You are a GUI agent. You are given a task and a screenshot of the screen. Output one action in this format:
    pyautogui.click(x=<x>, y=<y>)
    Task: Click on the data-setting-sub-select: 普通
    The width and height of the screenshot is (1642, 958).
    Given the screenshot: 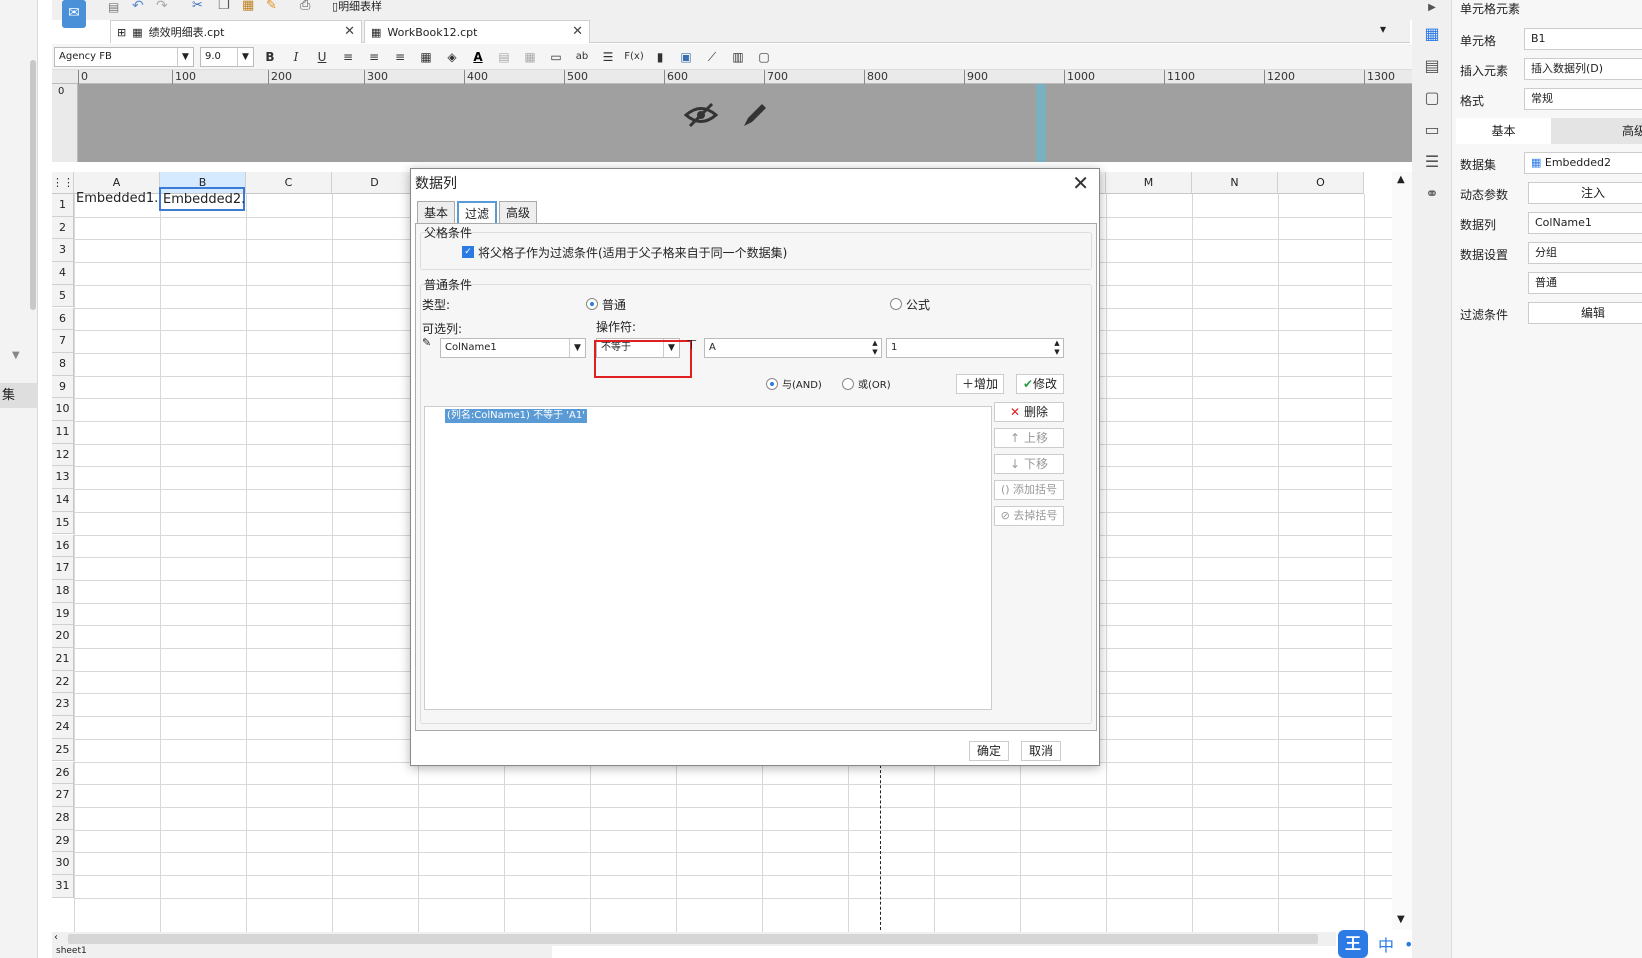 What is the action you would take?
    pyautogui.click(x=1585, y=283)
    